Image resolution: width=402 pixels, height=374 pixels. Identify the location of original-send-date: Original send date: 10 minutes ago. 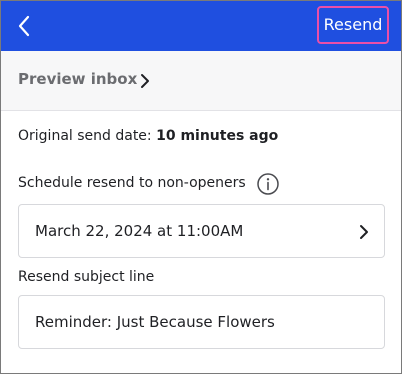
(148, 136).